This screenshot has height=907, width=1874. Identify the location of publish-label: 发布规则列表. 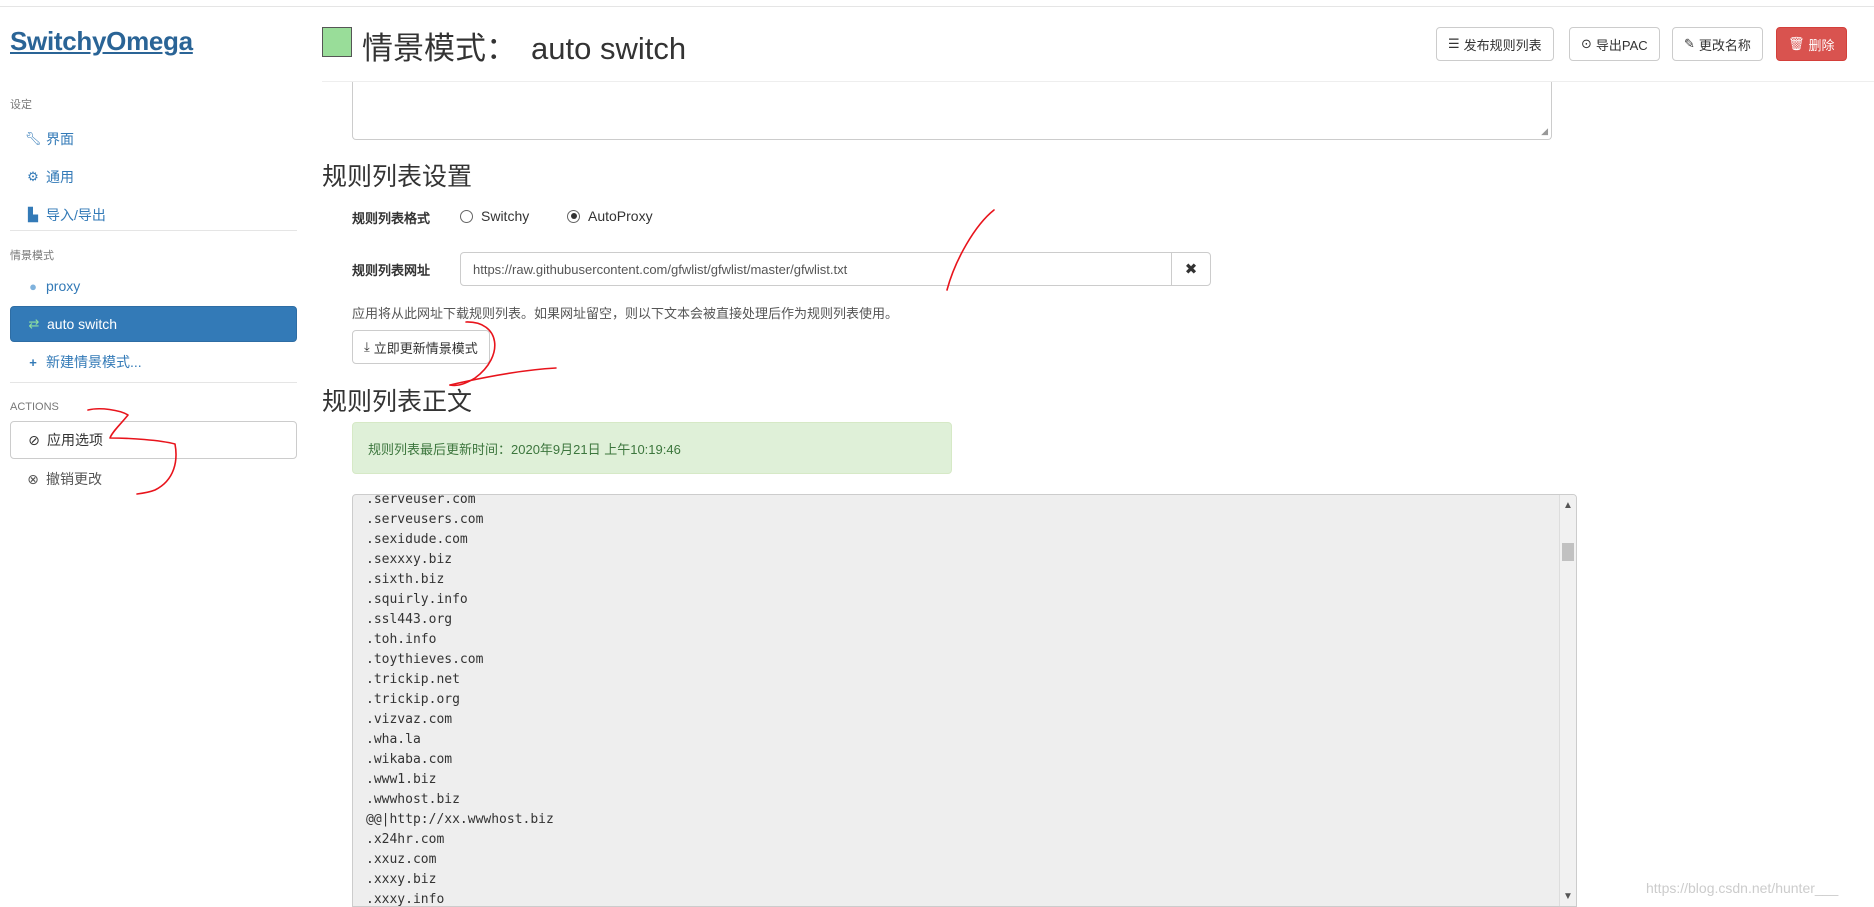
(1502, 45).